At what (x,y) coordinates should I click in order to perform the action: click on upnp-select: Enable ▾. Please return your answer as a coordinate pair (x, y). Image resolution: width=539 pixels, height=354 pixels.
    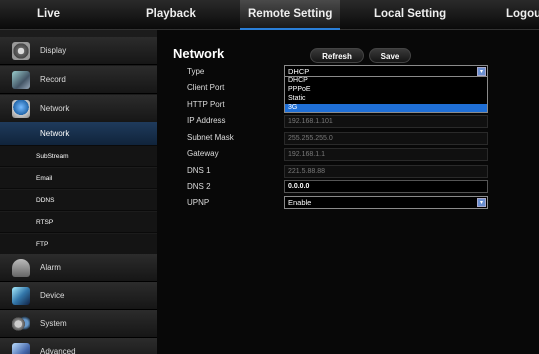
    Looking at the image, I should click on (386, 202).